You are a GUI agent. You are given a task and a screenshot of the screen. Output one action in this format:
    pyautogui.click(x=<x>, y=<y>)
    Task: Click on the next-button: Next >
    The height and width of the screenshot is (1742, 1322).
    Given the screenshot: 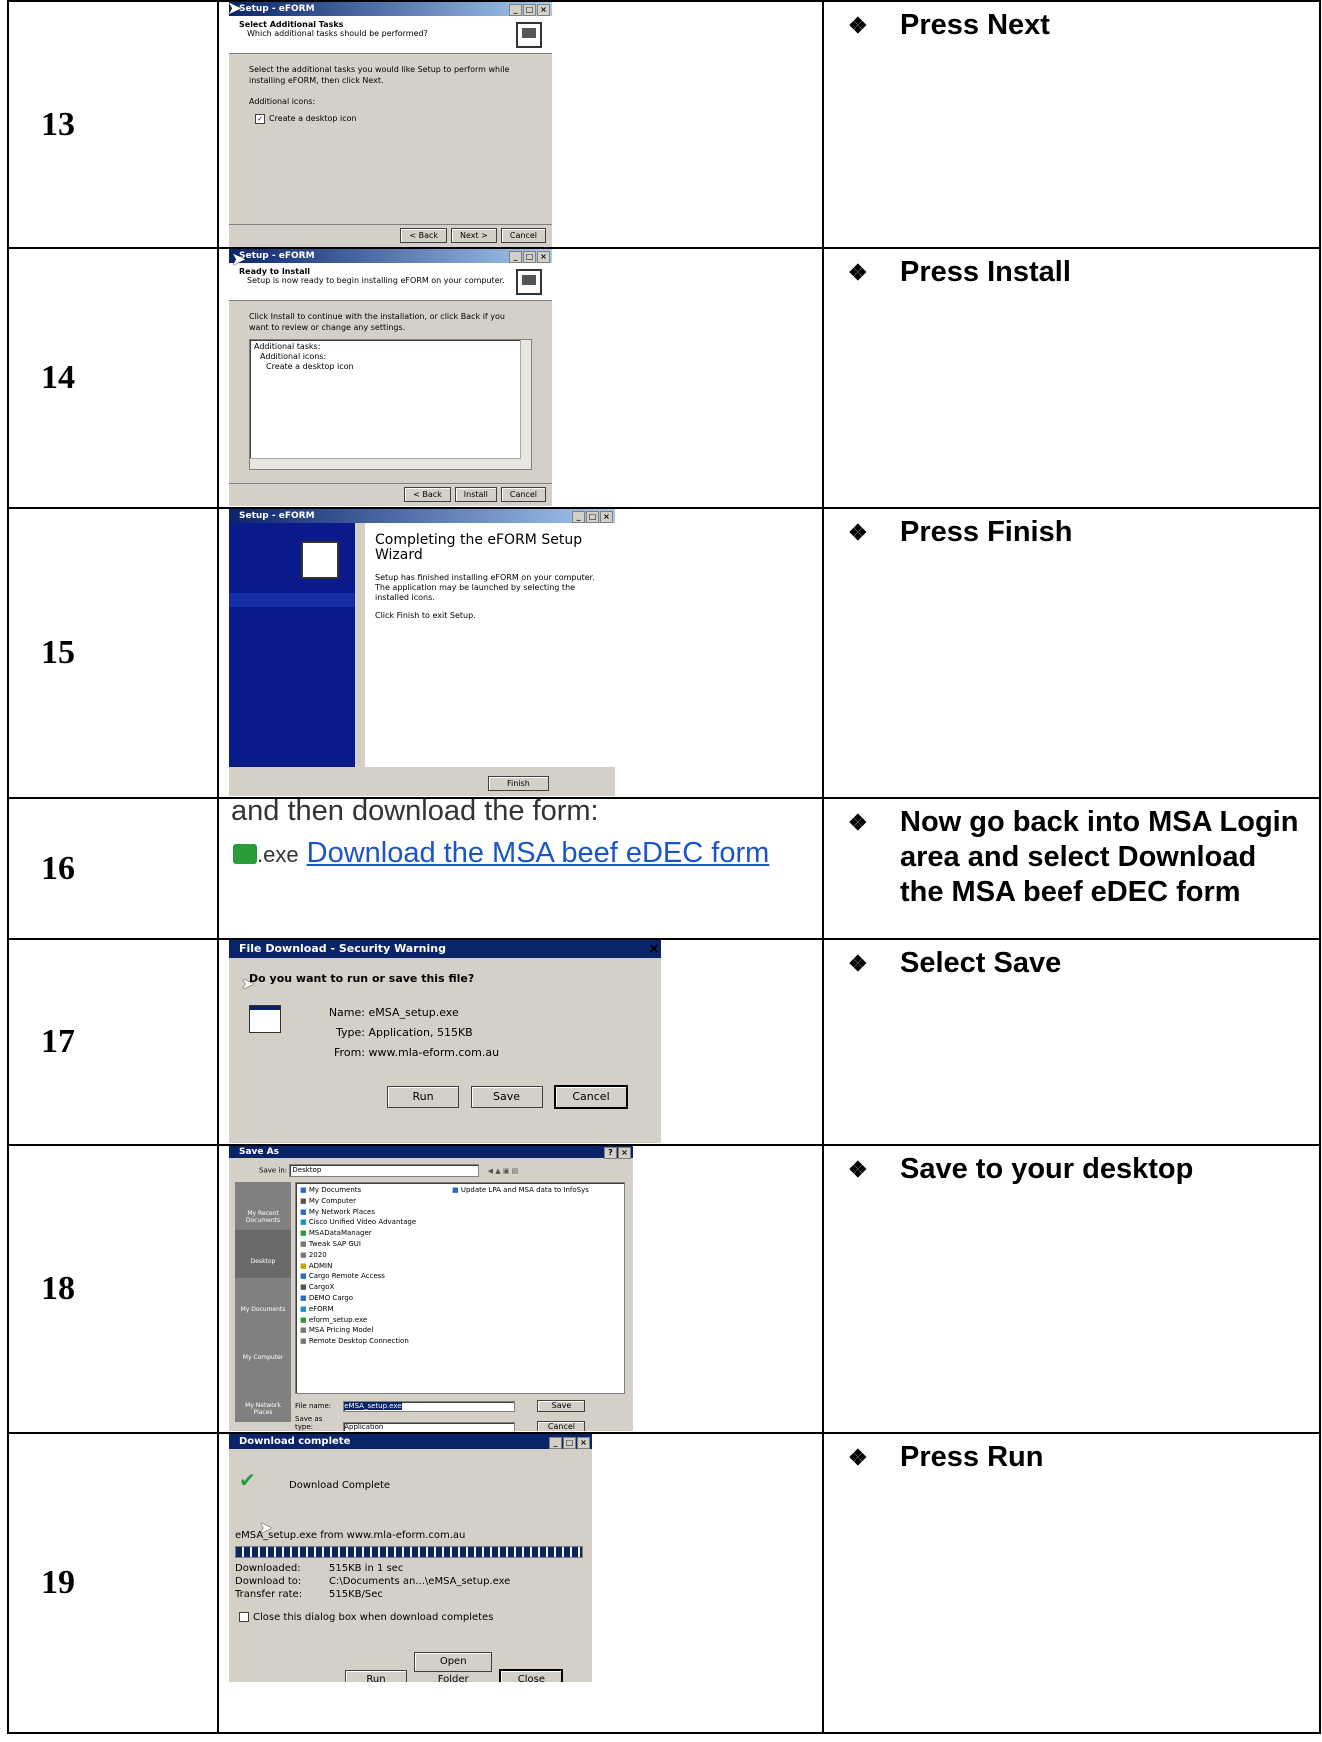 What is the action you would take?
    pyautogui.click(x=474, y=235)
    